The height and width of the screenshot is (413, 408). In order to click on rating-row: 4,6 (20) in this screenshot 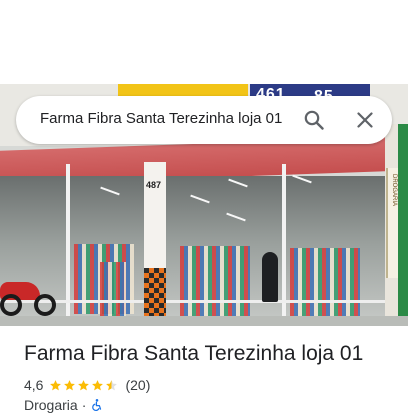, I will do `click(87, 385)`.